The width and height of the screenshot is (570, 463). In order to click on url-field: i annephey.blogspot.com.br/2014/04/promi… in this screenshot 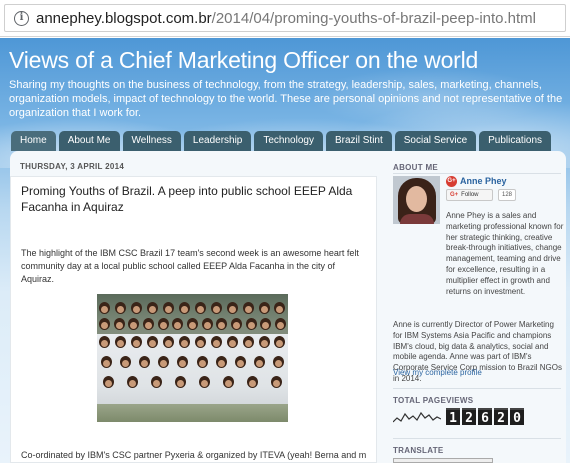, I will do `click(285, 18)`.